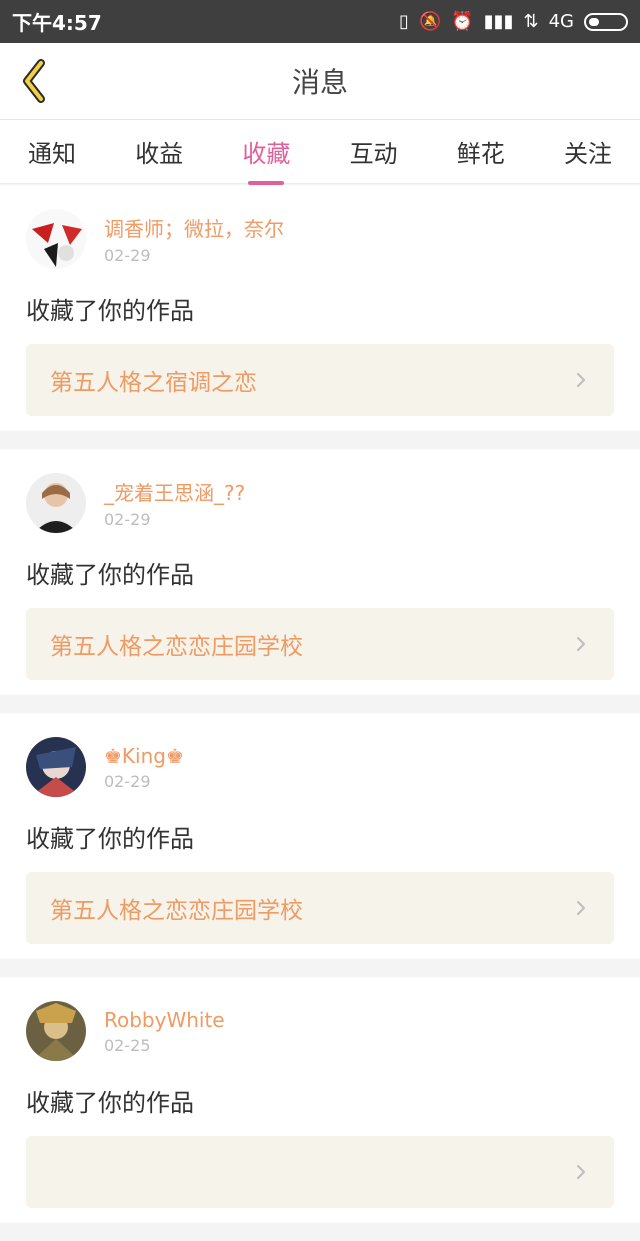  Describe the element at coordinates (588, 151) in the screenshot. I see `tab-follows: 关注` at that location.